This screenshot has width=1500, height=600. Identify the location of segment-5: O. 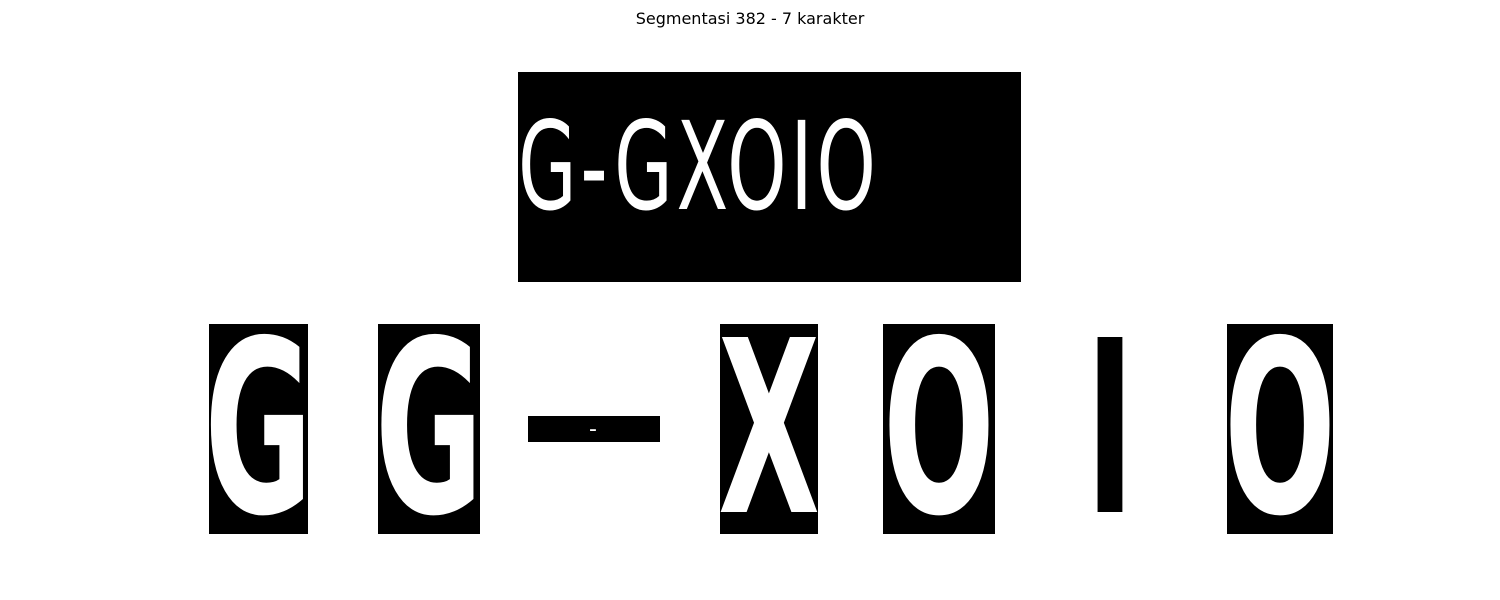
(939, 429).